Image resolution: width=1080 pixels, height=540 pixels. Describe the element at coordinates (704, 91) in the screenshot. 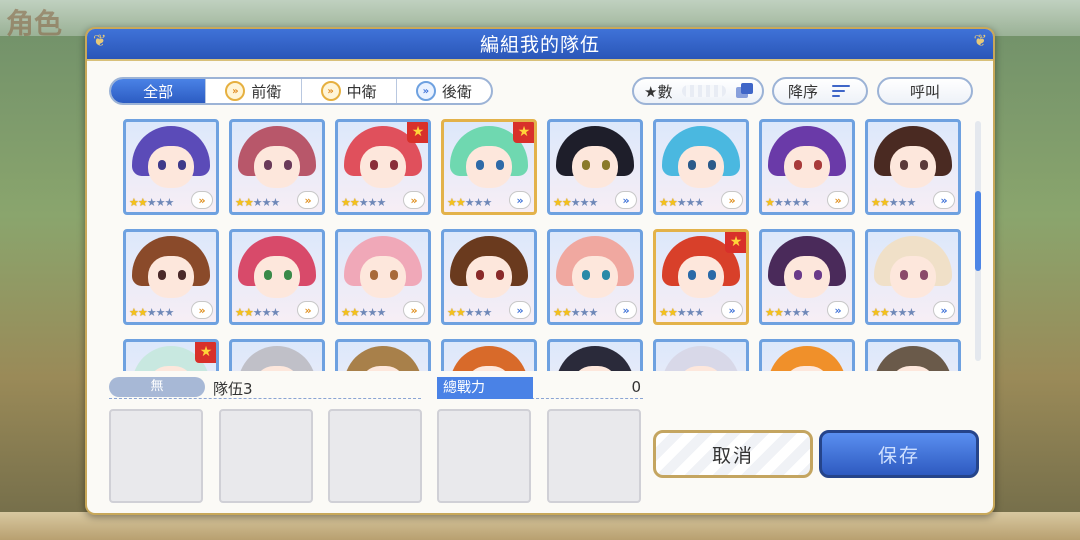

I see `sort-pill-fill` at that location.